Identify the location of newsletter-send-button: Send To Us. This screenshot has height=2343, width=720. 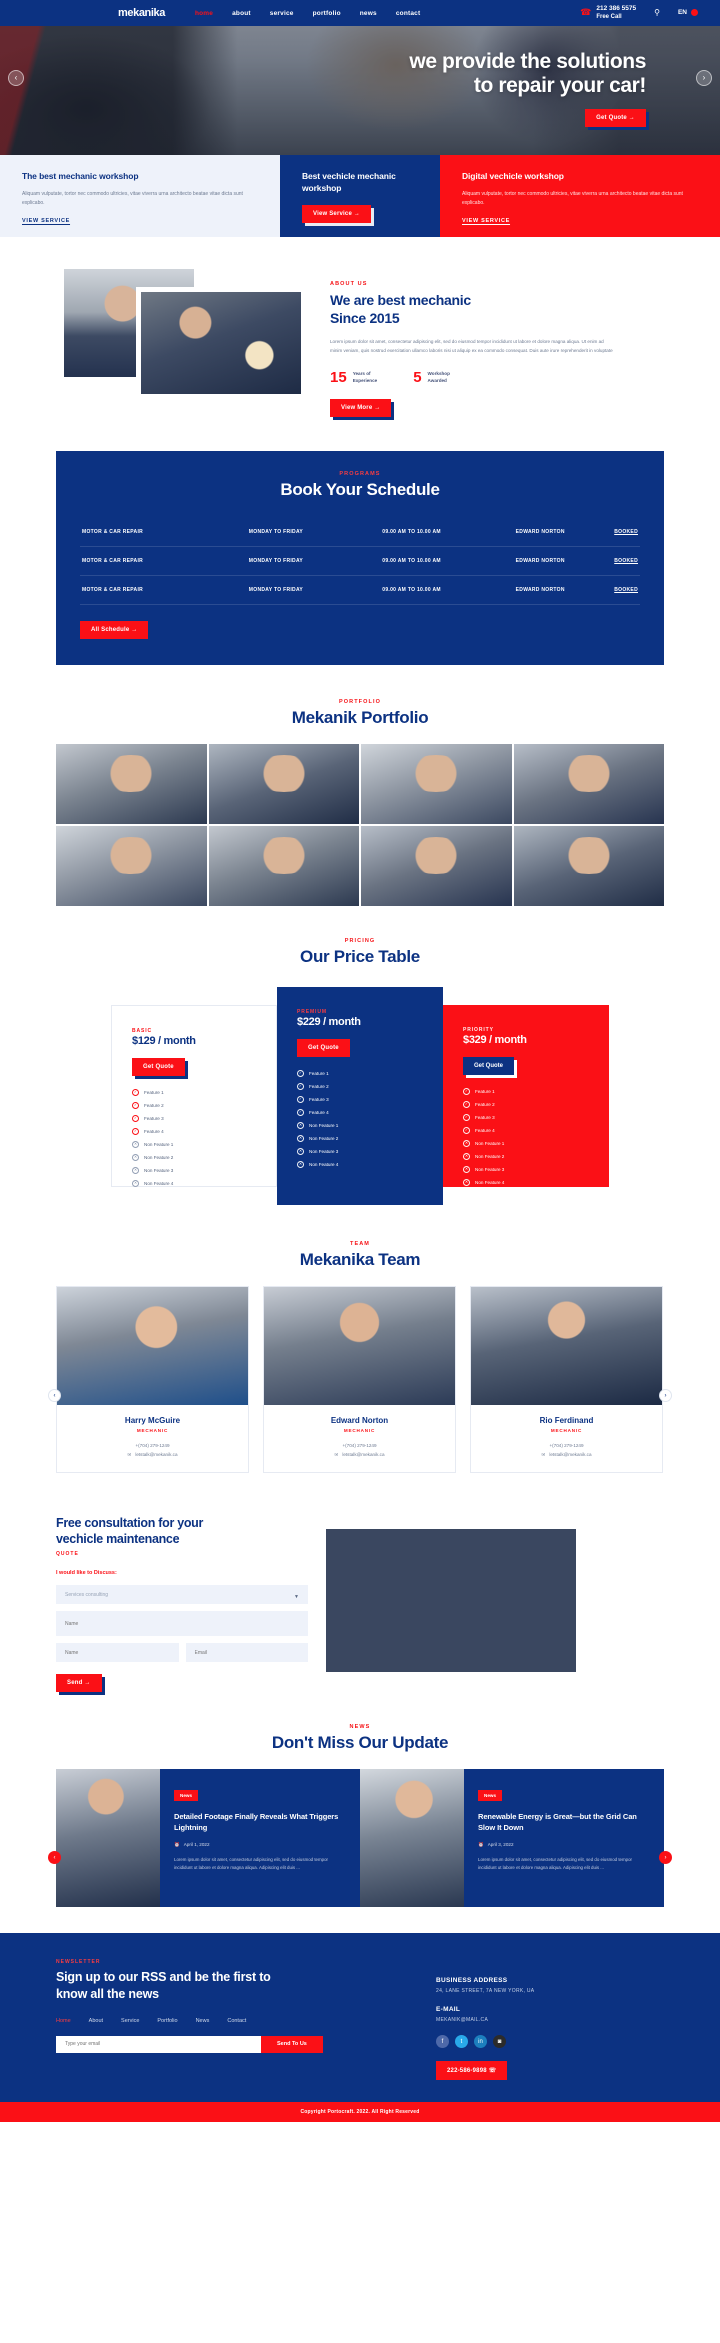
(292, 2044).